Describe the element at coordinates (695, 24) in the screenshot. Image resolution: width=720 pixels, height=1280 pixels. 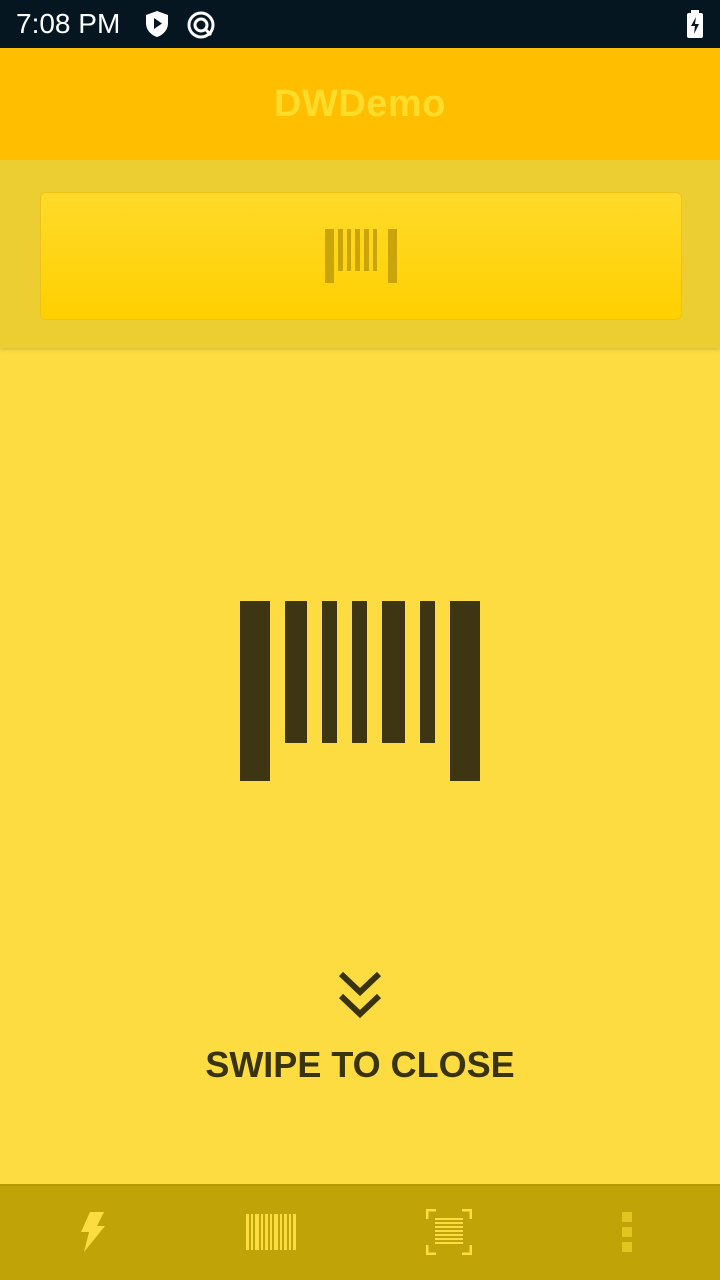
I see `battery-charging-icon` at that location.